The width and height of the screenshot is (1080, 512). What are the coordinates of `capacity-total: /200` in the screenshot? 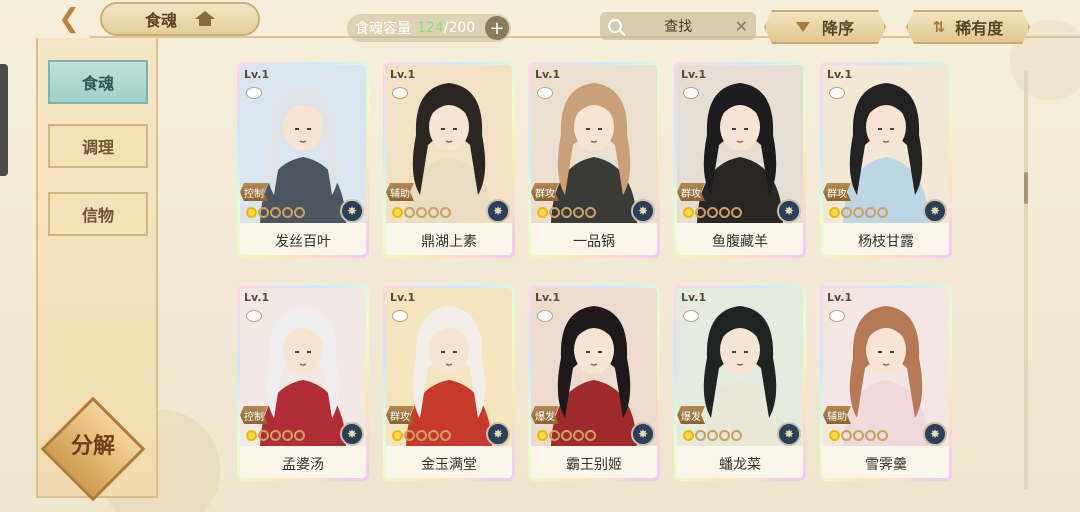 It's located at (459, 28).